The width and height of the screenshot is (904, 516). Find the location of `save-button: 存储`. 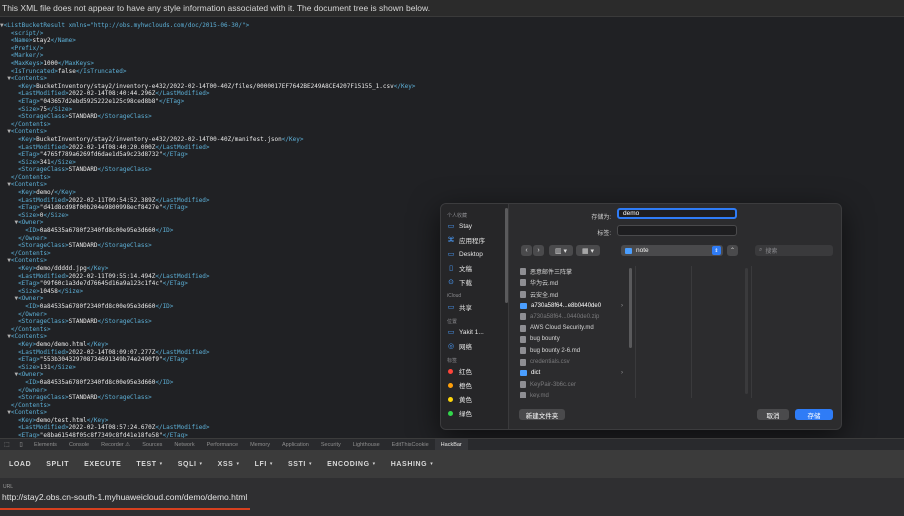

save-button: 存储 is located at coordinates (814, 414).